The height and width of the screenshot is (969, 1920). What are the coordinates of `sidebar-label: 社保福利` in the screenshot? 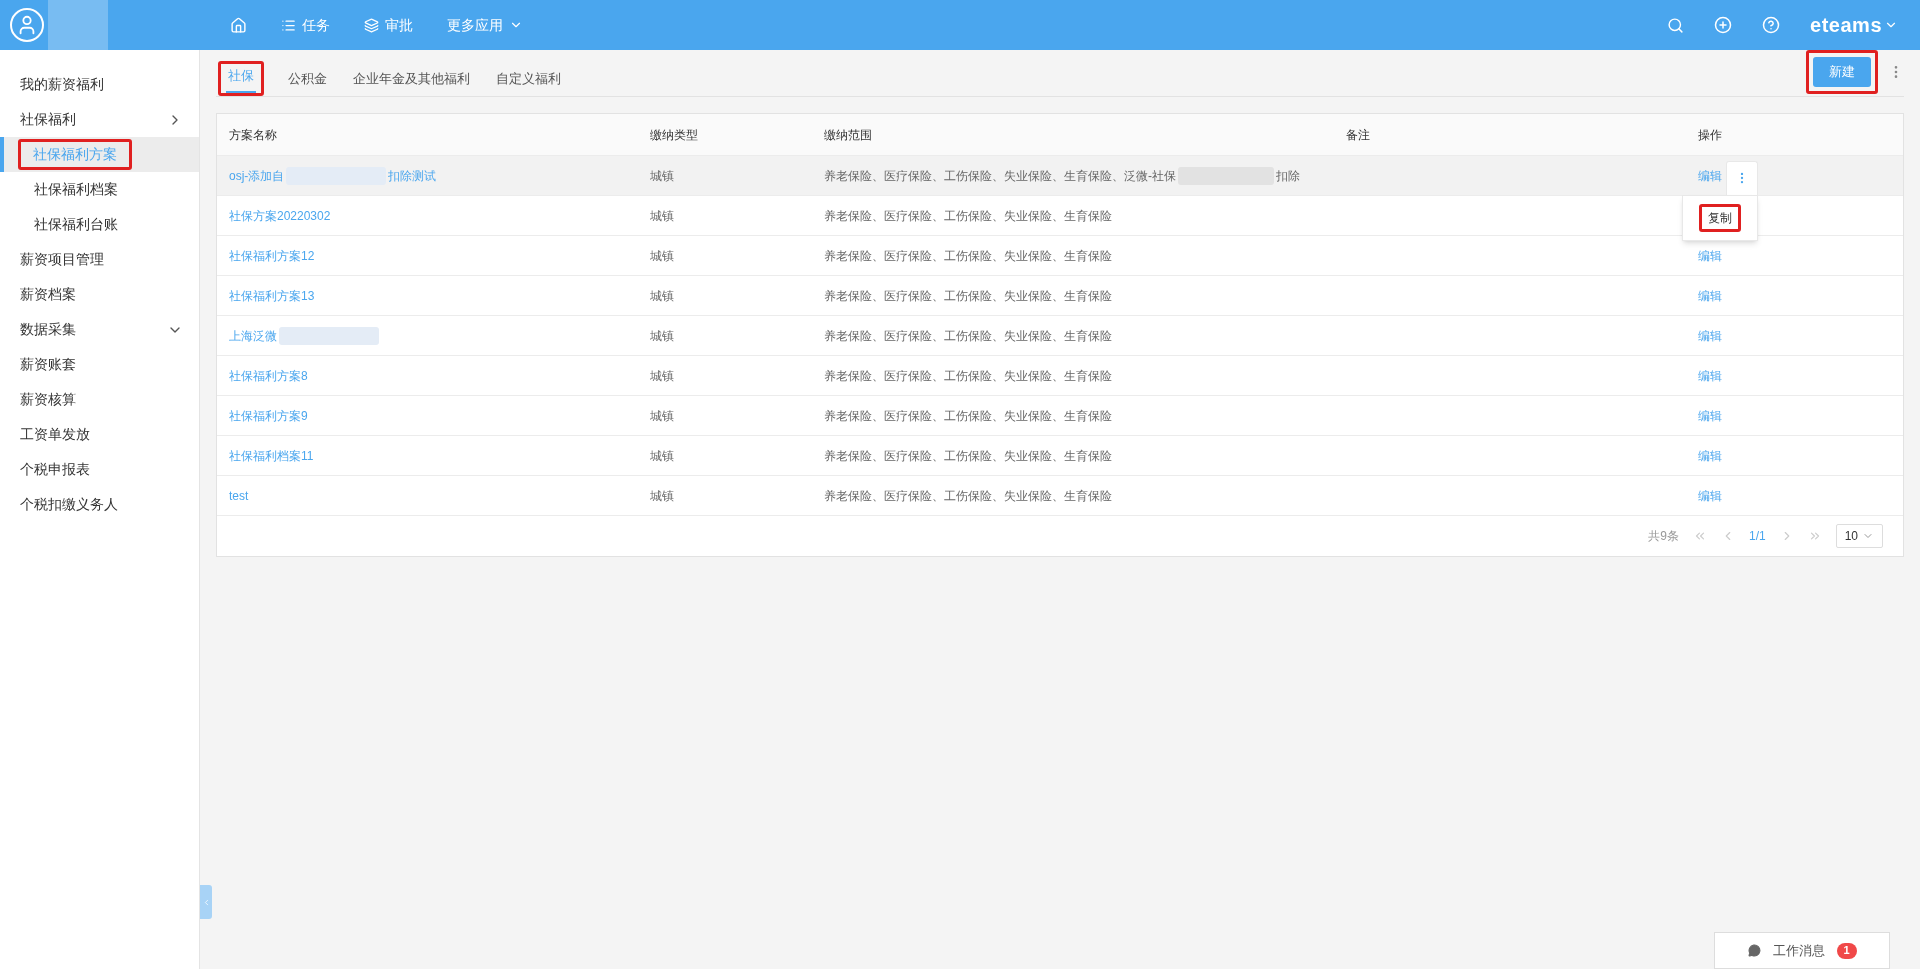 It's located at (48, 119).